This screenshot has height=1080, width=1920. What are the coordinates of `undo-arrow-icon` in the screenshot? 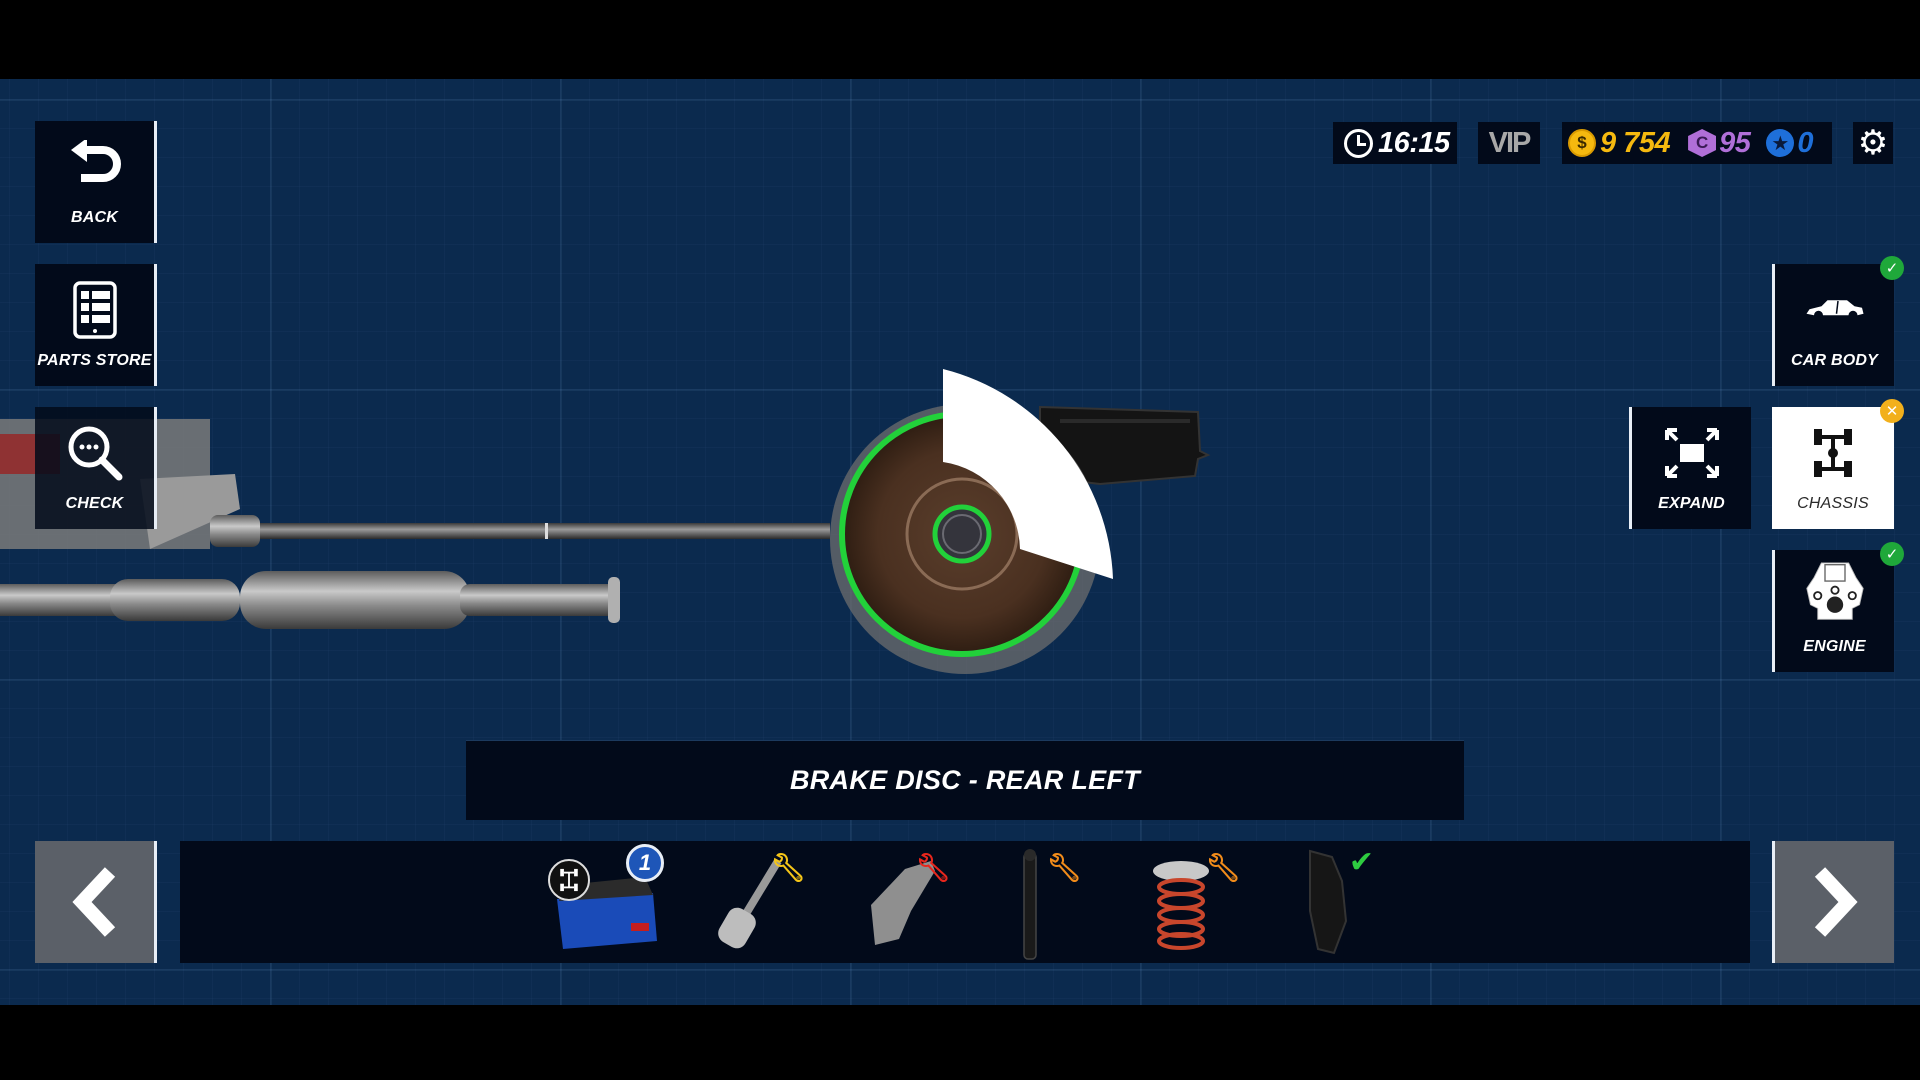 It's located at (95, 167).